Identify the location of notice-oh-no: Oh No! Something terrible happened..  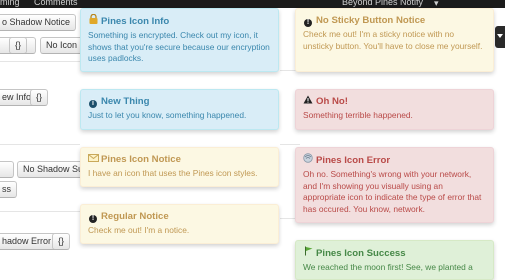
(394, 109).